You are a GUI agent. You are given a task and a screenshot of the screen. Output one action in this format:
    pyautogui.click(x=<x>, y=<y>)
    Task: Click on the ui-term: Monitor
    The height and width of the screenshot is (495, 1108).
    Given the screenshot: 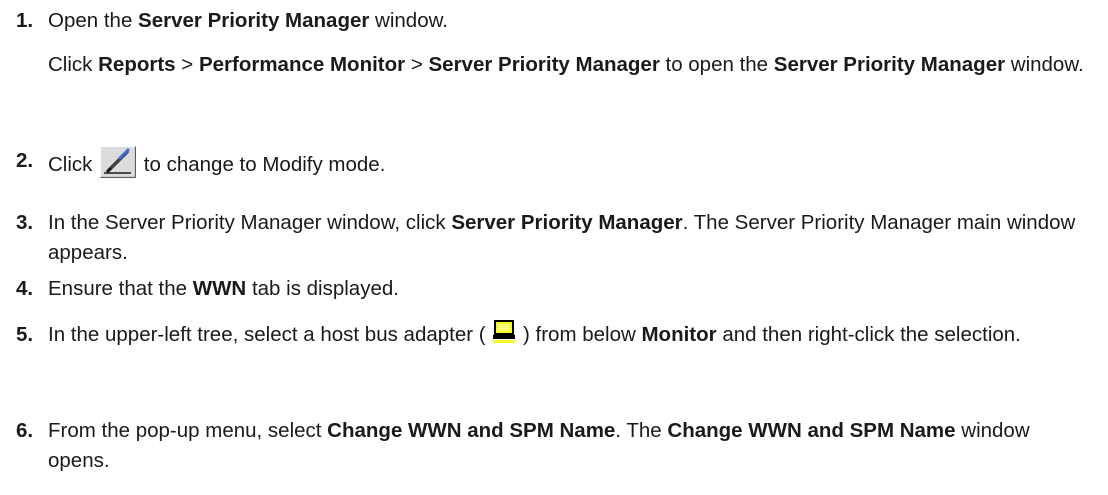 What is the action you would take?
    pyautogui.click(x=679, y=334)
    